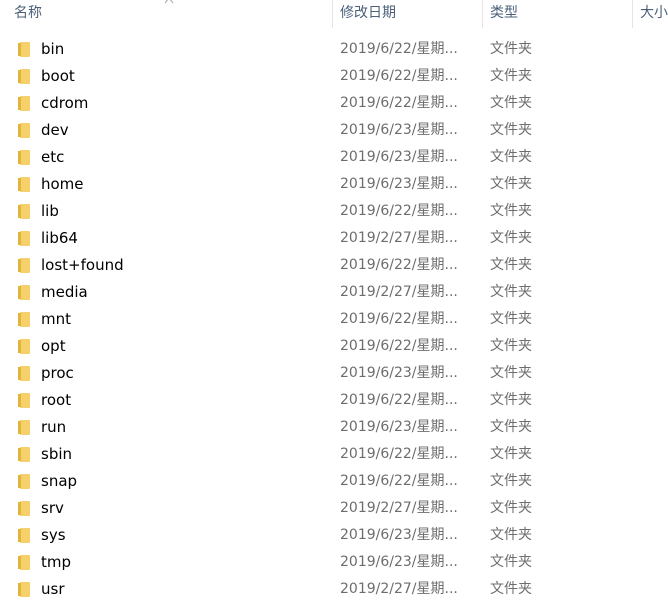 The image size is (668, 603). Describe the element at coordinates (55, 130) in the screenshot. I see `file-name: dev` at that location.